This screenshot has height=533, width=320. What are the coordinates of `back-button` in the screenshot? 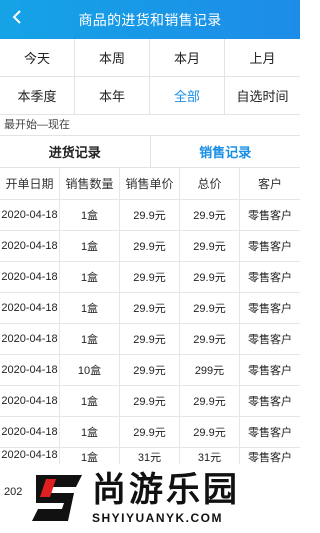 It's located at (17, 19).